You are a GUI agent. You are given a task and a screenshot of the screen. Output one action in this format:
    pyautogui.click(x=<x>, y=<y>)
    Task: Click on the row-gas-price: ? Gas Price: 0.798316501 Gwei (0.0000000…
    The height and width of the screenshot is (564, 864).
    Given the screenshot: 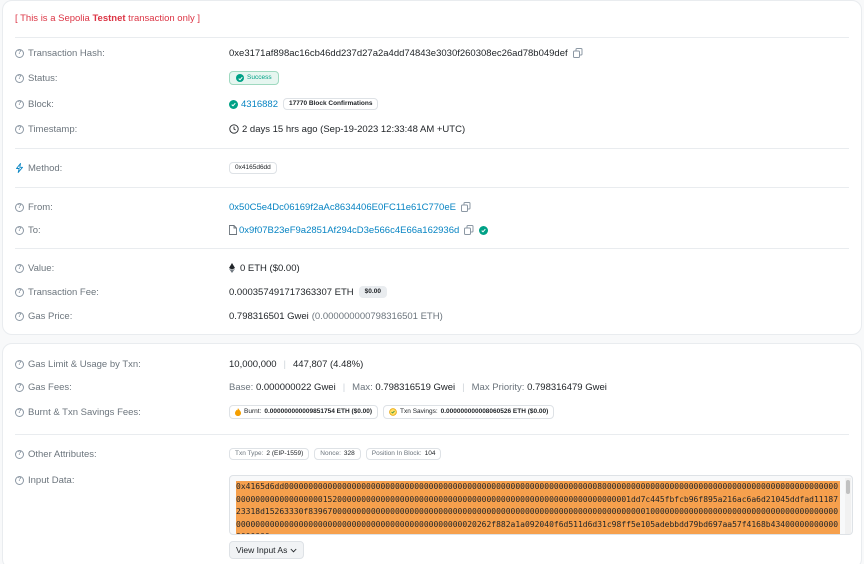 What is the action you would take?
    pyautogui.click(x=432, y=316)
    